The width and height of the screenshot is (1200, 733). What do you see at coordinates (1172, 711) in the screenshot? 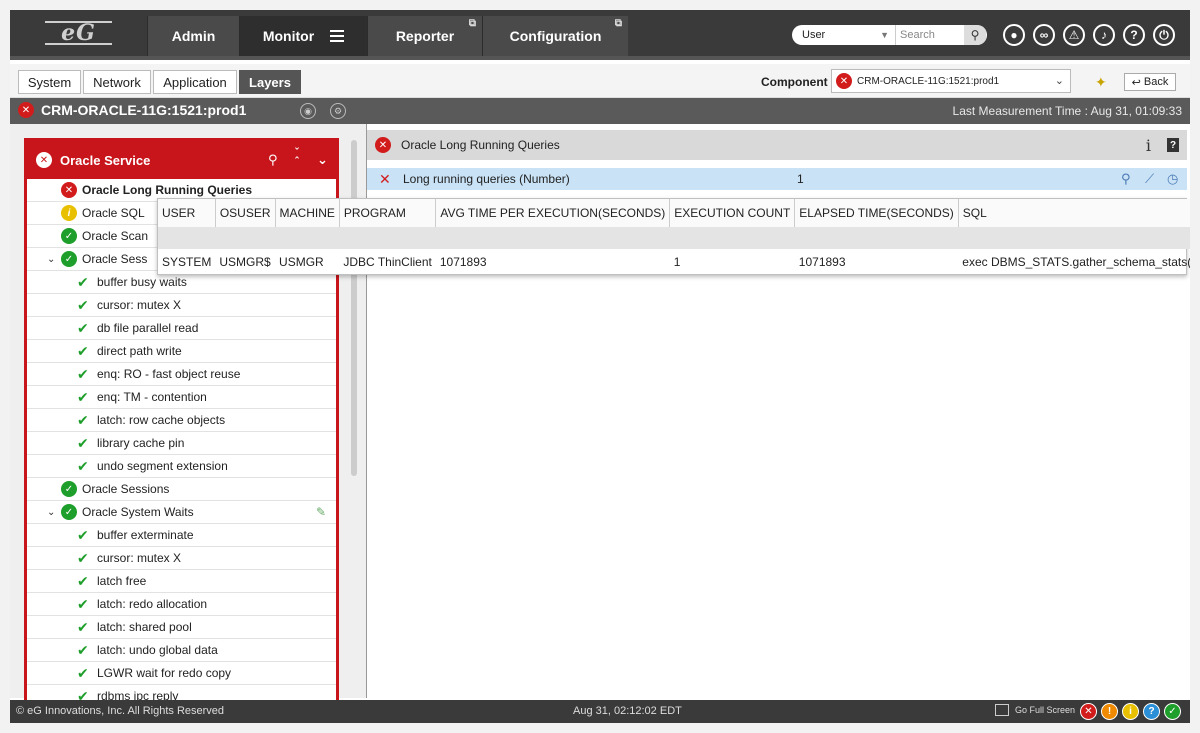
I see `normal-status-badge-icon: ✓` at bounding box center [1172, 711].